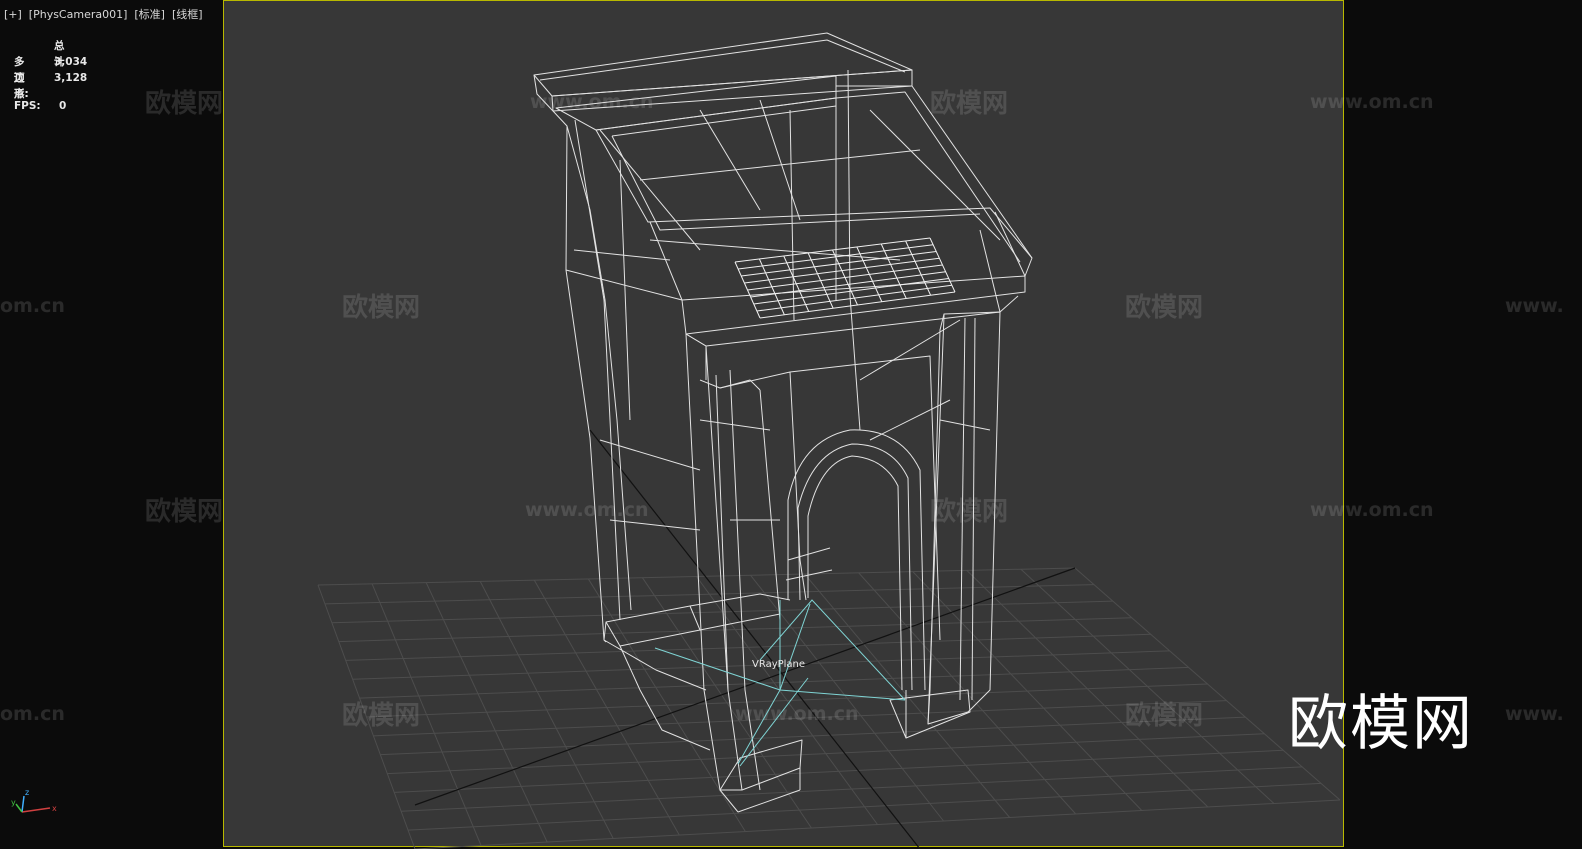 The image size is (1582, 849). Describe the element at coordinates (71, 62) in the screenshot. I see `polygons-value: 3,034` at that location.